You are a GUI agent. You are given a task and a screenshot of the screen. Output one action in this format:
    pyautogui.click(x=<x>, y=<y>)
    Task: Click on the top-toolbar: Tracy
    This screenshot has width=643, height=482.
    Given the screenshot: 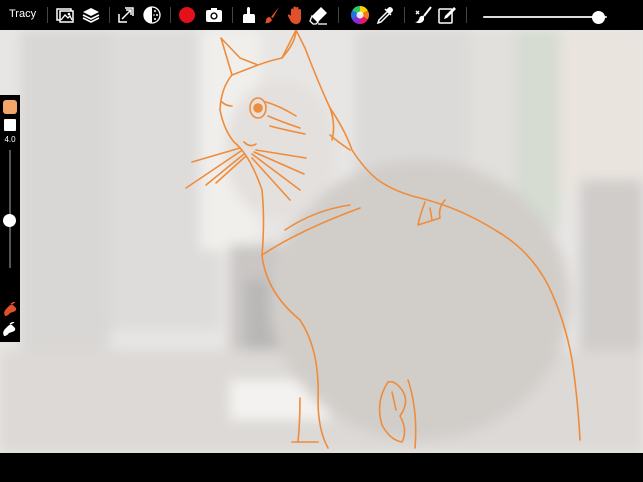 What is the action you would take?
    pyautogui.click(x=321, y=15)
    